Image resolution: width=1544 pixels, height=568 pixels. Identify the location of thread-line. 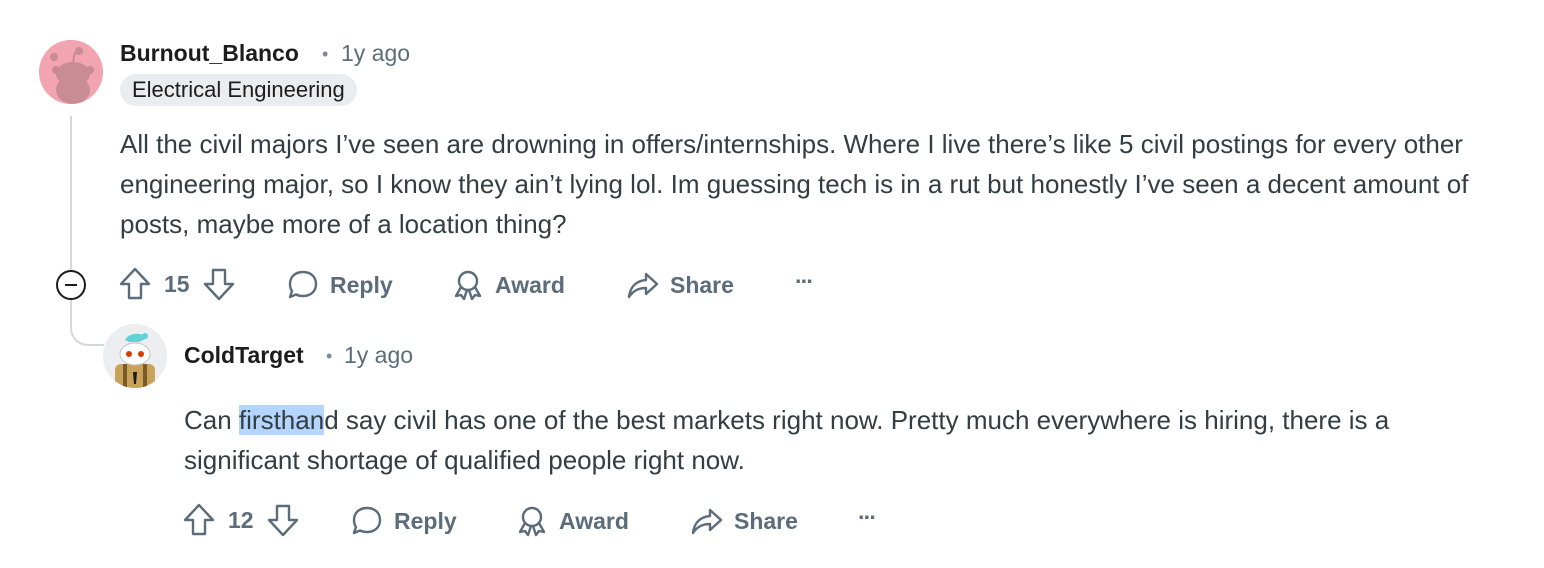
(71, 193).